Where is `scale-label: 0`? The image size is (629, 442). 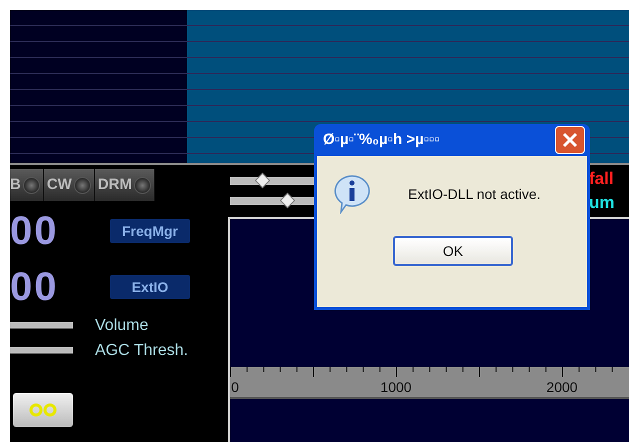 scale-label: 0 is located at coordinates (235, 387).